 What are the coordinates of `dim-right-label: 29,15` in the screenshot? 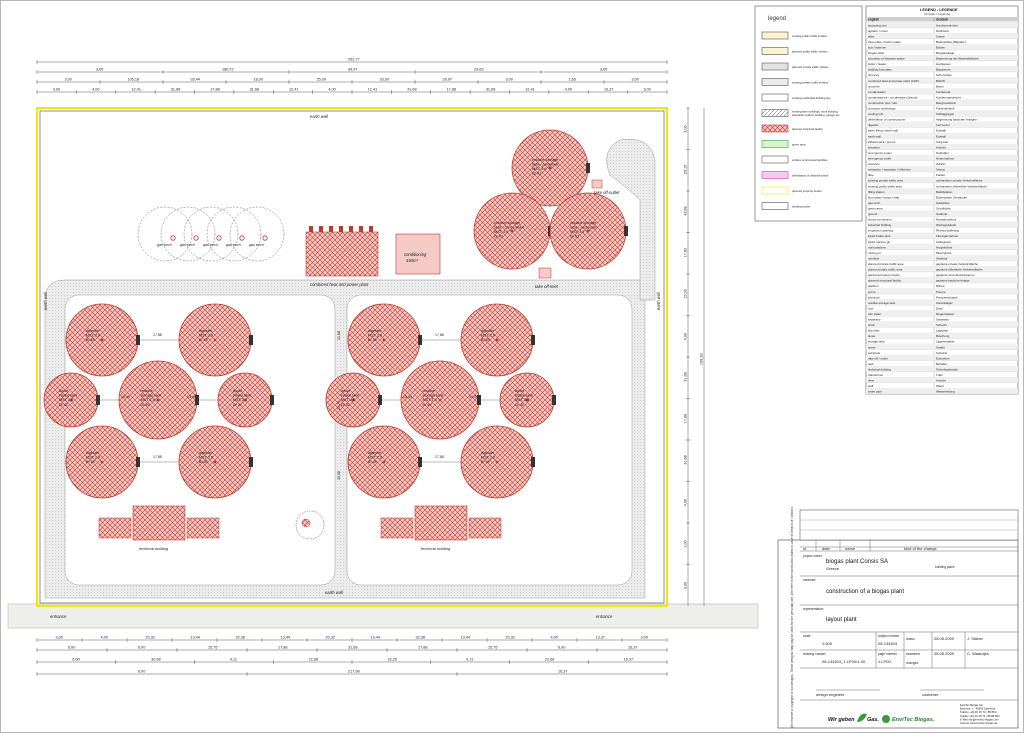 It's located at (686, 170).